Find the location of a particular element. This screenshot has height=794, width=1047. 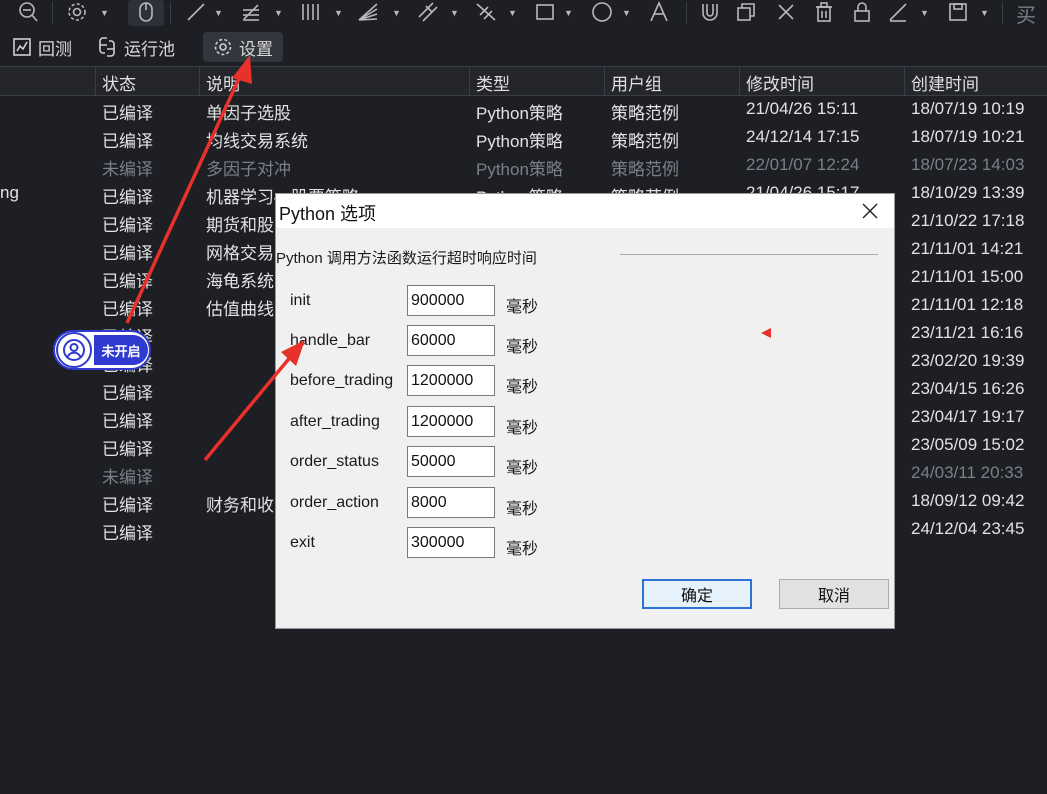

tab-label: 运行池 is located at coordinates (149, 49).